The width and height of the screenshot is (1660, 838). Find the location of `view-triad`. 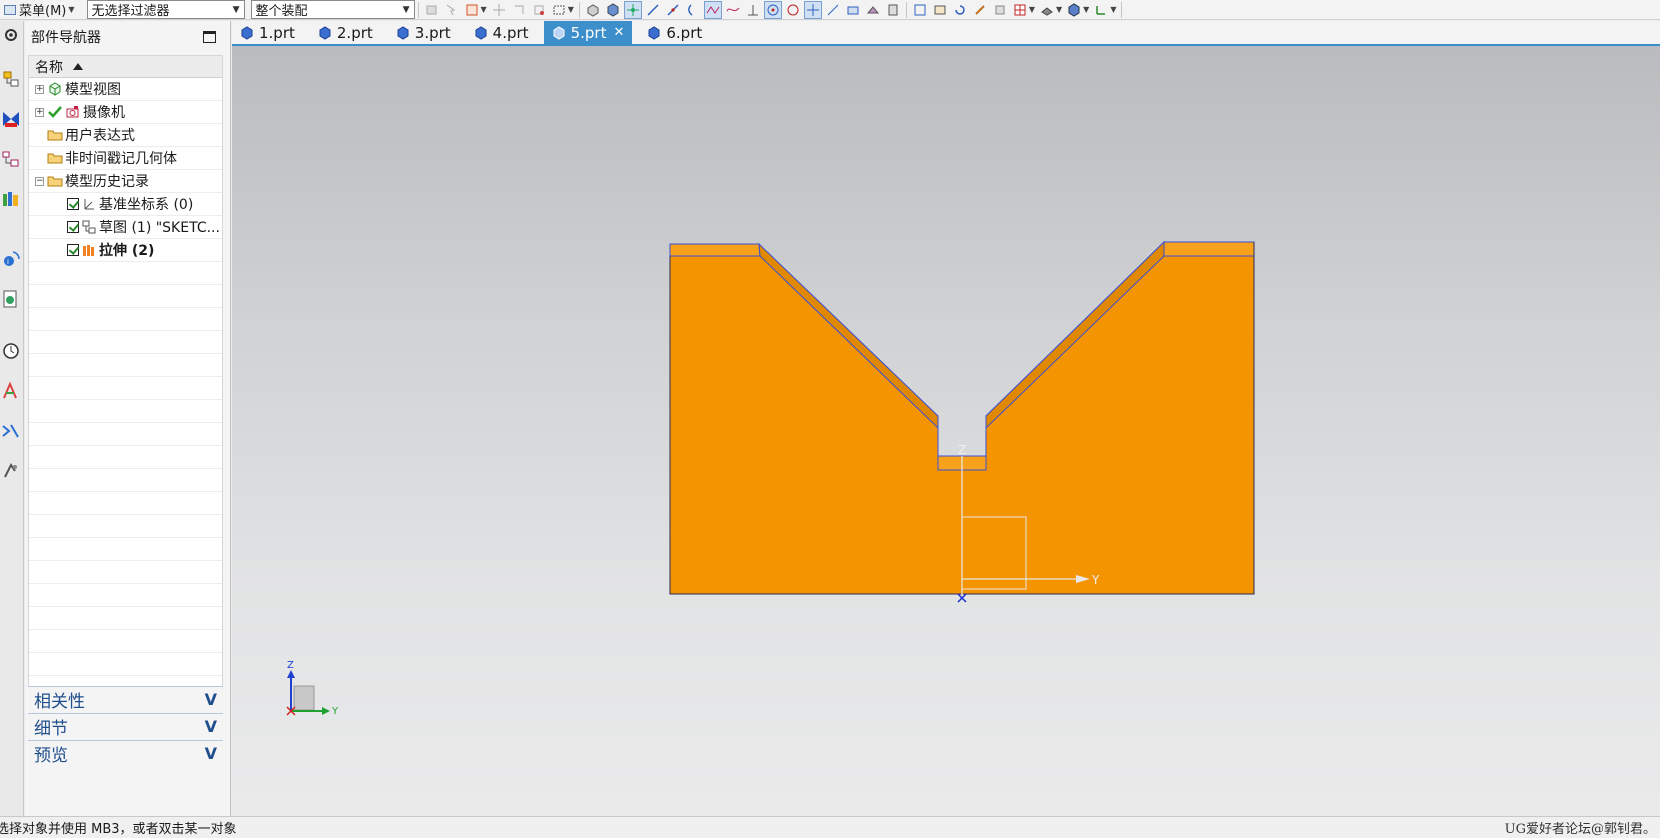

view-triad is located at coordinates (308, 693).